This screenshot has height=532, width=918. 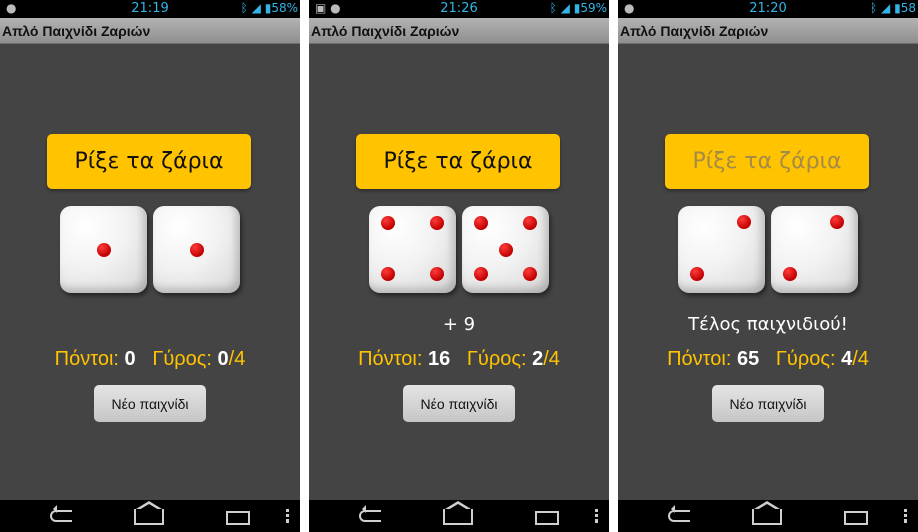 What do you see at coordinates (150, 359) in the screenshot?
I see `score-line: Πόντοι: 0 Γύρος: 0/4` at bounding box center [150, 359].